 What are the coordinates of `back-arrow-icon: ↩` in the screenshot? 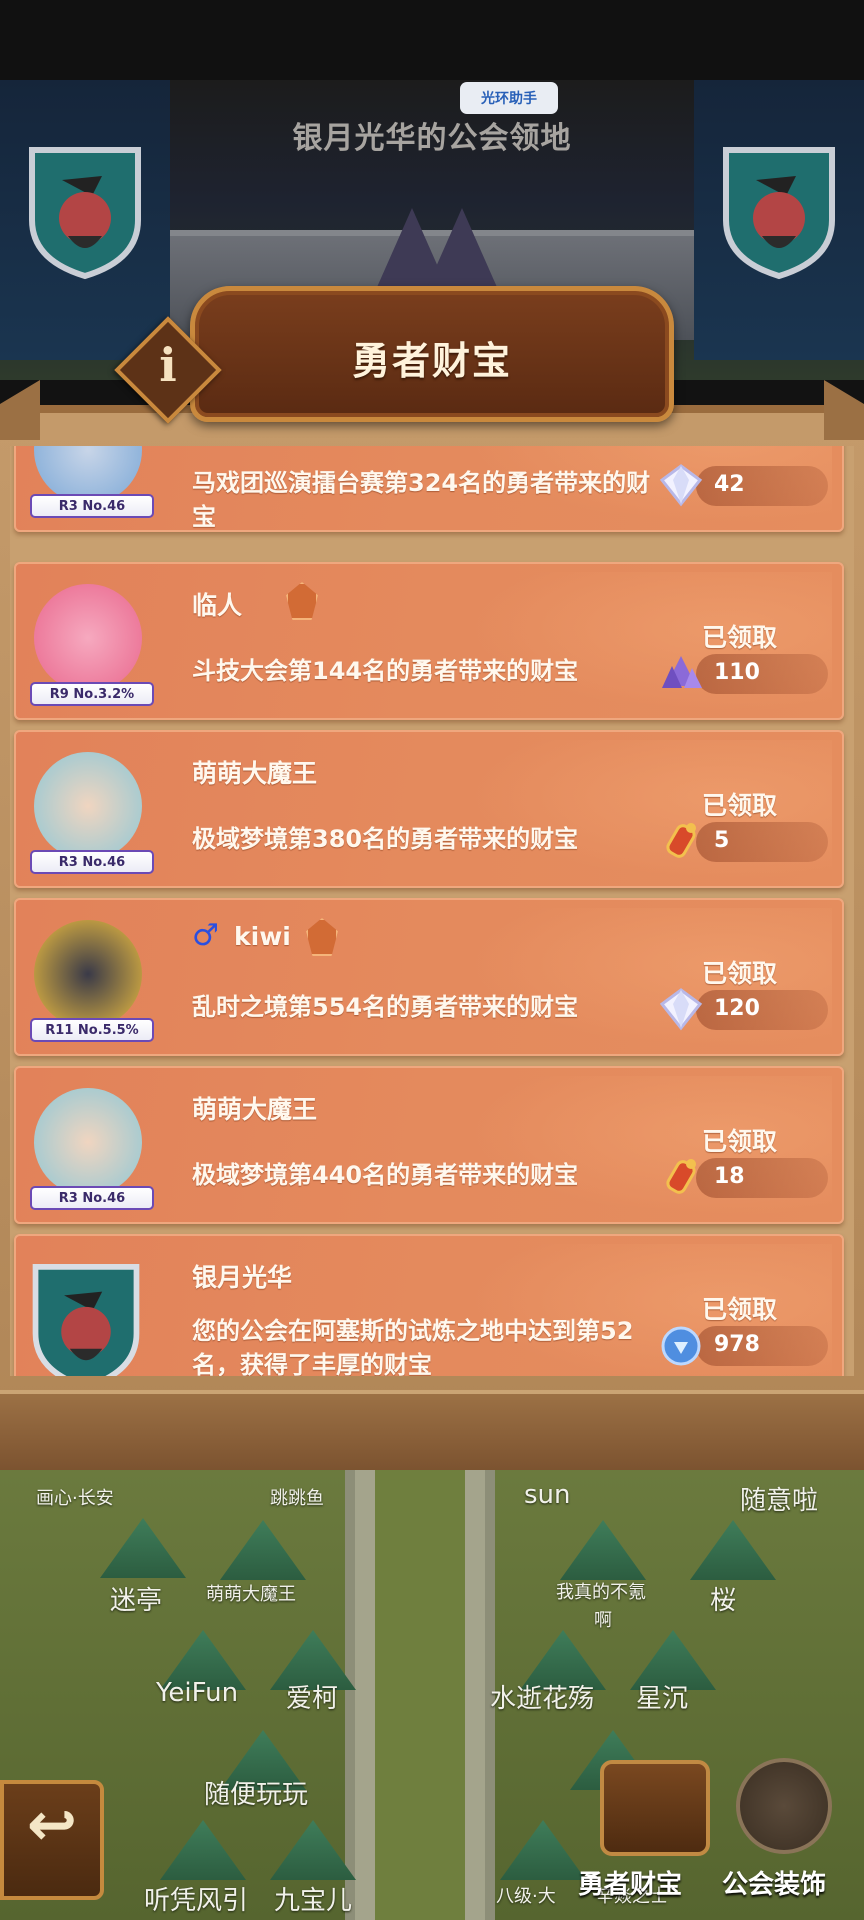 It's located at (52, 1825).